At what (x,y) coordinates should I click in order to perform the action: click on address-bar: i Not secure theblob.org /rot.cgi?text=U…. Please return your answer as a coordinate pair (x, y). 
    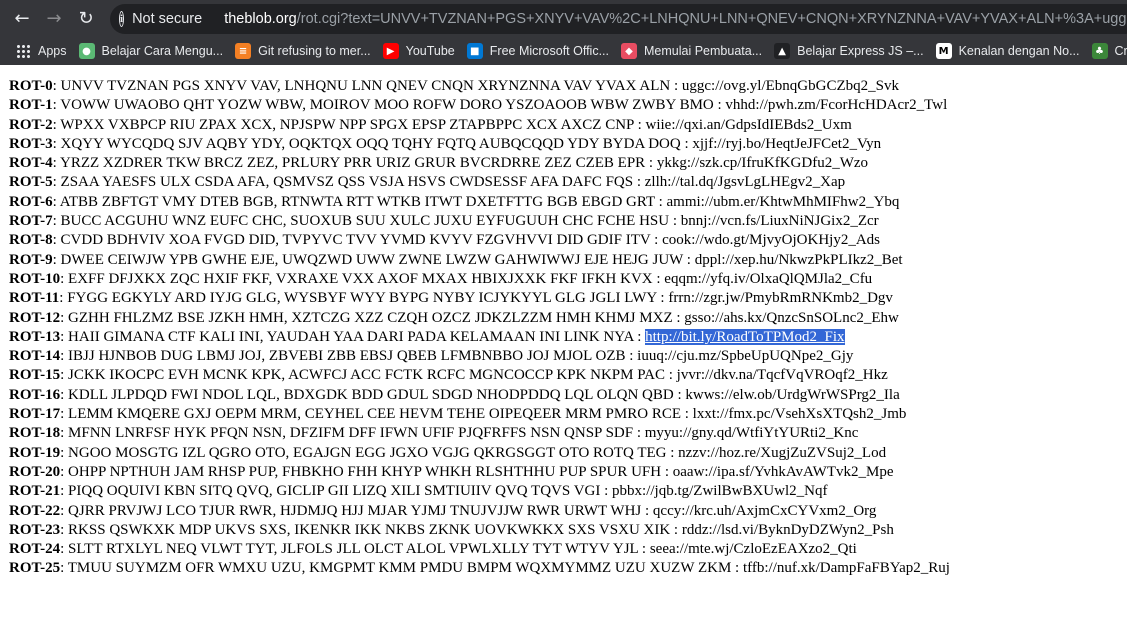
    Looking at the image, I should click on (618, 19).